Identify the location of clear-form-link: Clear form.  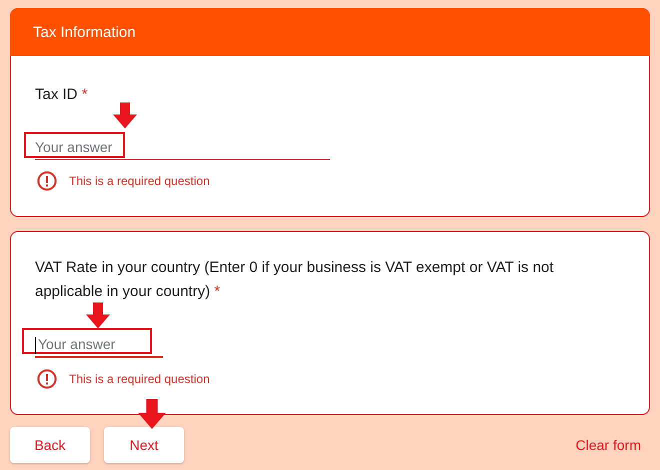
(608, 445).